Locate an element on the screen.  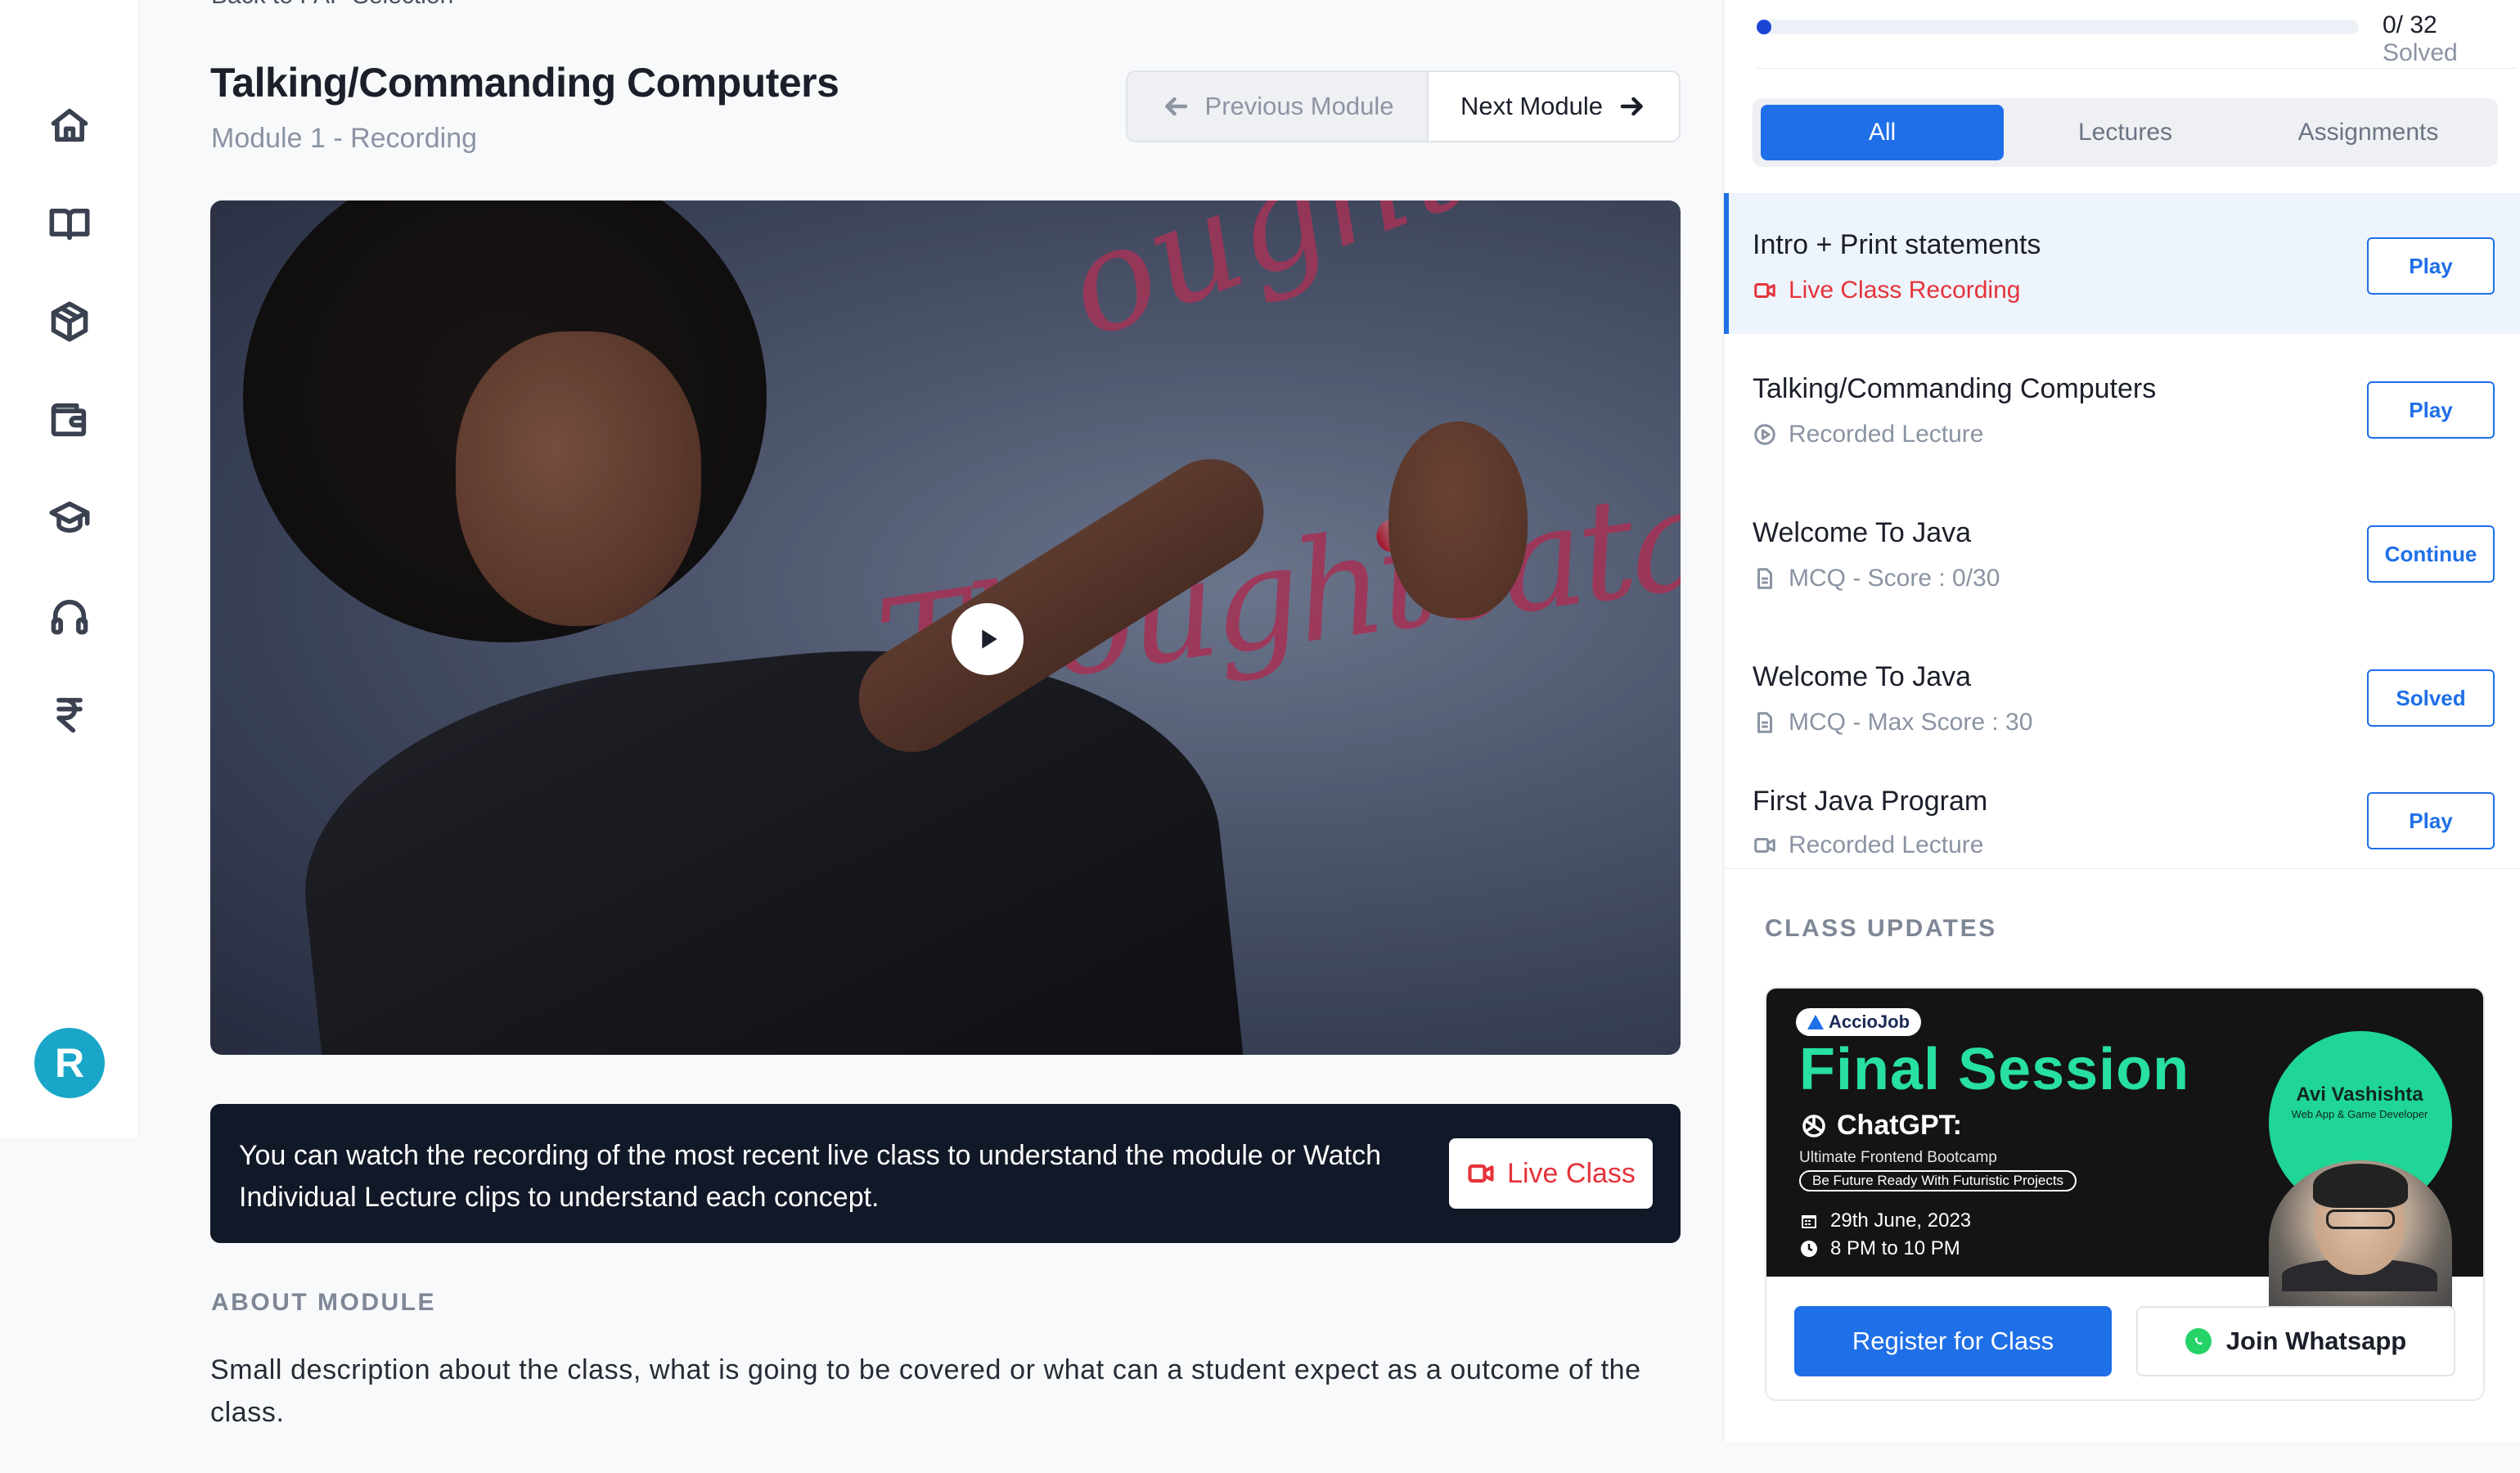
item-title: Talking/Commanding Computers is located at coordinates (1955, 389).